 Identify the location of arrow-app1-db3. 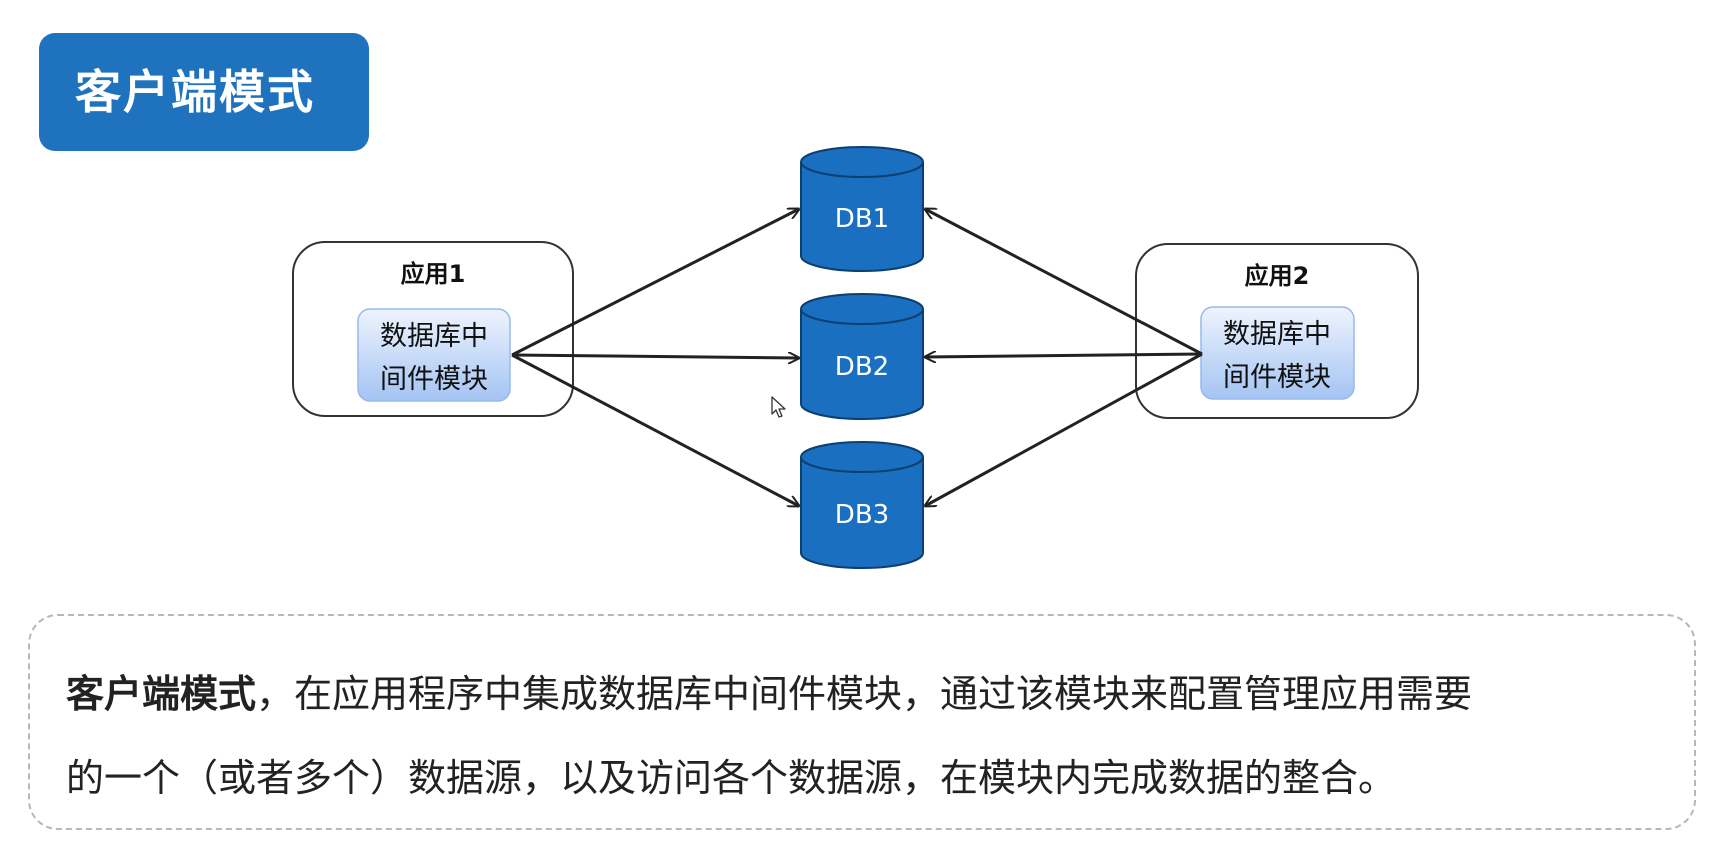
(655, 429).